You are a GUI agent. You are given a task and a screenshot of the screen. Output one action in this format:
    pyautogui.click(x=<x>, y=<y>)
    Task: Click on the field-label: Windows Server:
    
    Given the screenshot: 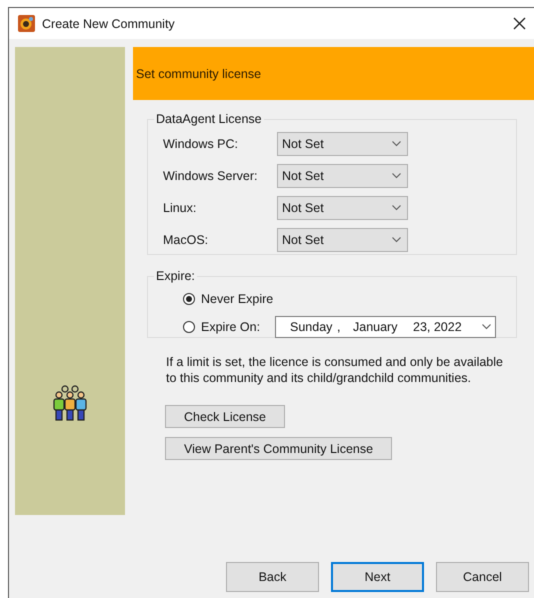 What is the action you would take?
    pyautogui.click(x=210, y=176)
    